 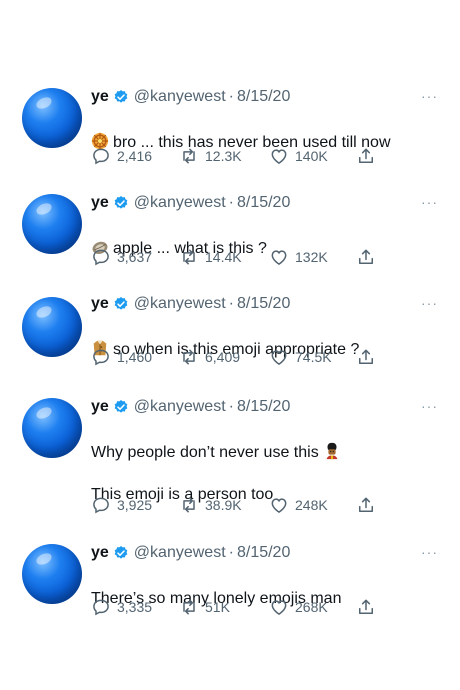 What do you see at coordinates (223, 257) in the screenshot?
I see `retweet-count: 14.4K` at bounding box center [223, 257].